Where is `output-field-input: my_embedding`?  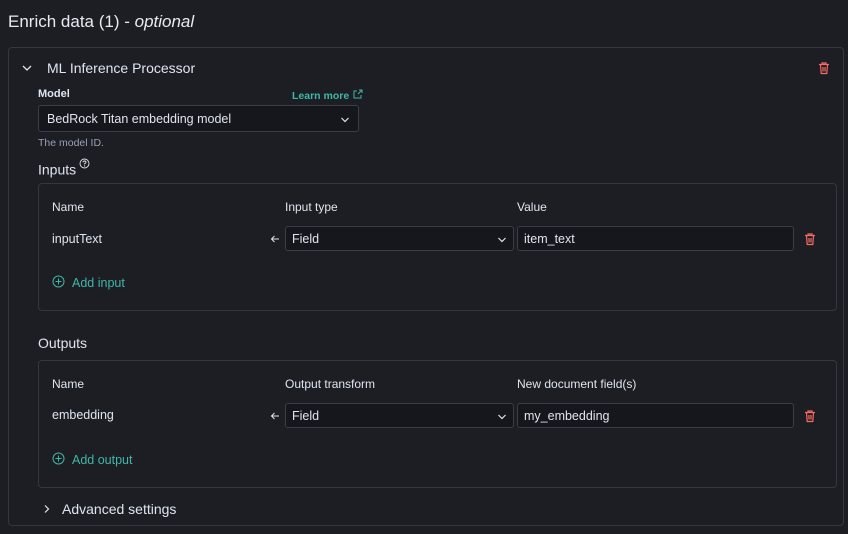
output-field-input: my_embedding is located at coordinates (655, 415).